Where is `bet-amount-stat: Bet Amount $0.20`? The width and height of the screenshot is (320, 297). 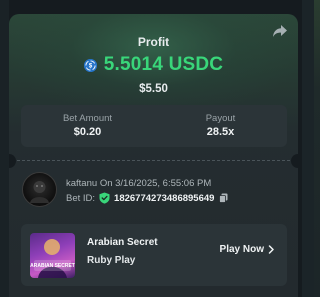 bet-amount-stat: Bet Amount $0.20 is located at coordinates (87, 125).